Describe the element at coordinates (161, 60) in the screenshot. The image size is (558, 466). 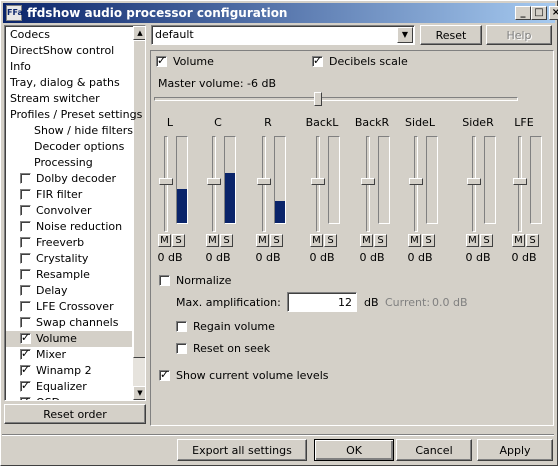
I see `volume-enable-checkbox: ✓` at that location.